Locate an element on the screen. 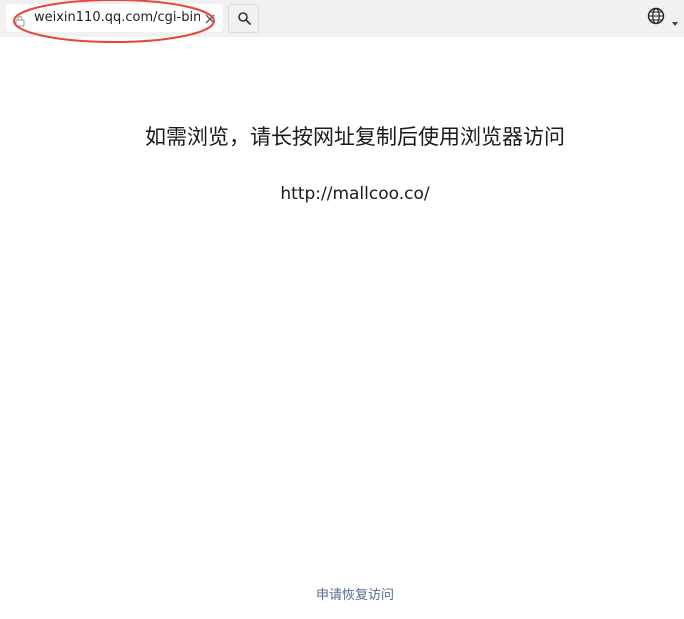 The height and width of the screenshot is (619, 684). globe-icon is located at coordinates (656, 16).